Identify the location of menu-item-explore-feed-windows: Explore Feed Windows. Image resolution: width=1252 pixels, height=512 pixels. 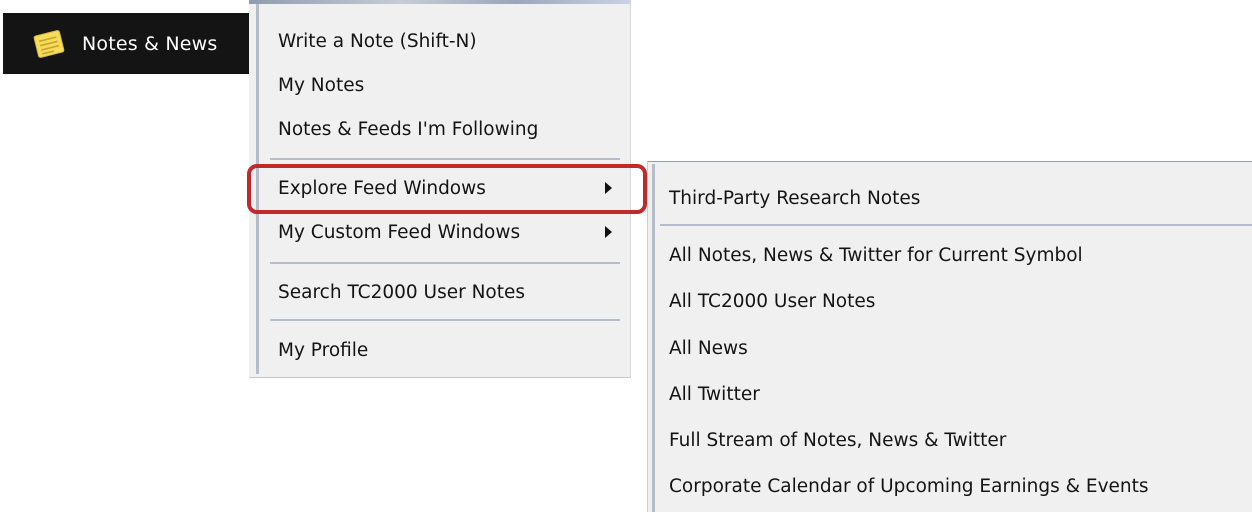
(382, 188).